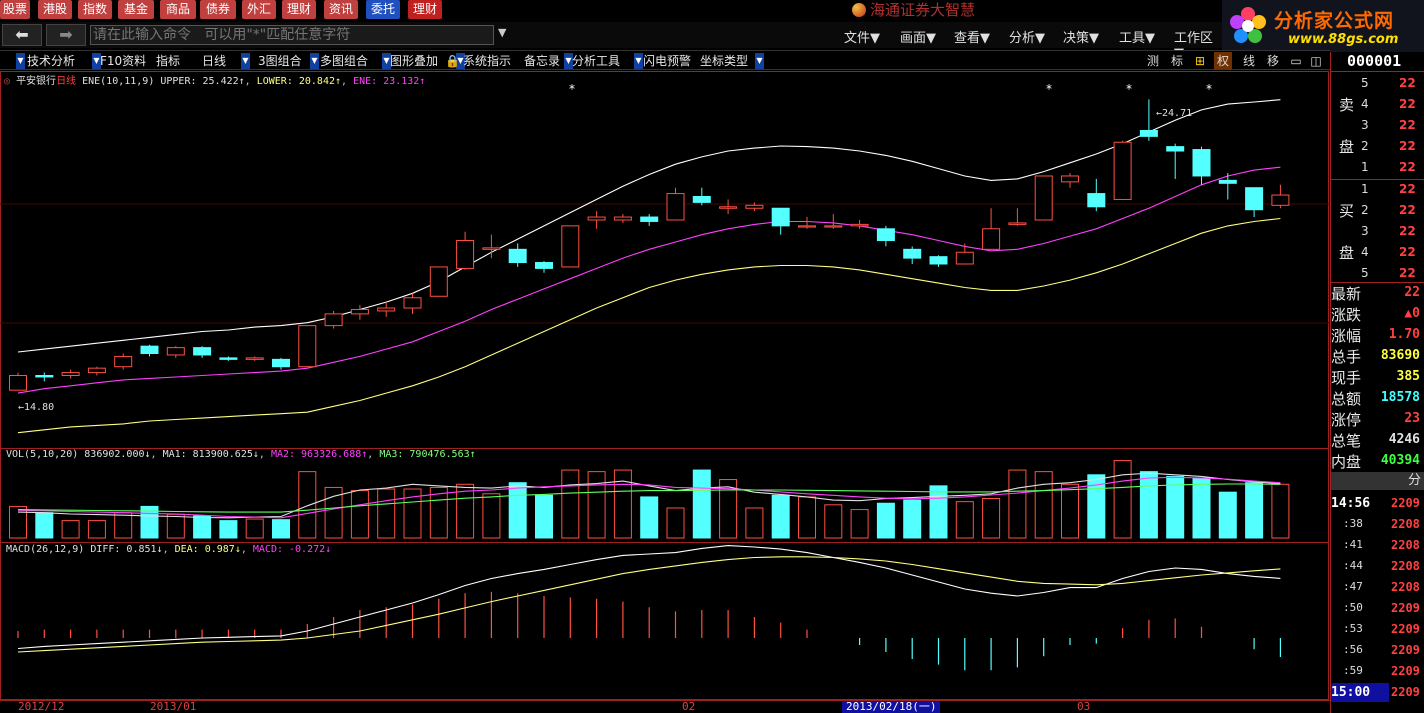 The height and width of the screenshot is (713, 1424). What do you see at coordinates (118, 81) in the screenshot?
I see `ene-name: ENE(10,11,9)` at bounding box center [118, 81].